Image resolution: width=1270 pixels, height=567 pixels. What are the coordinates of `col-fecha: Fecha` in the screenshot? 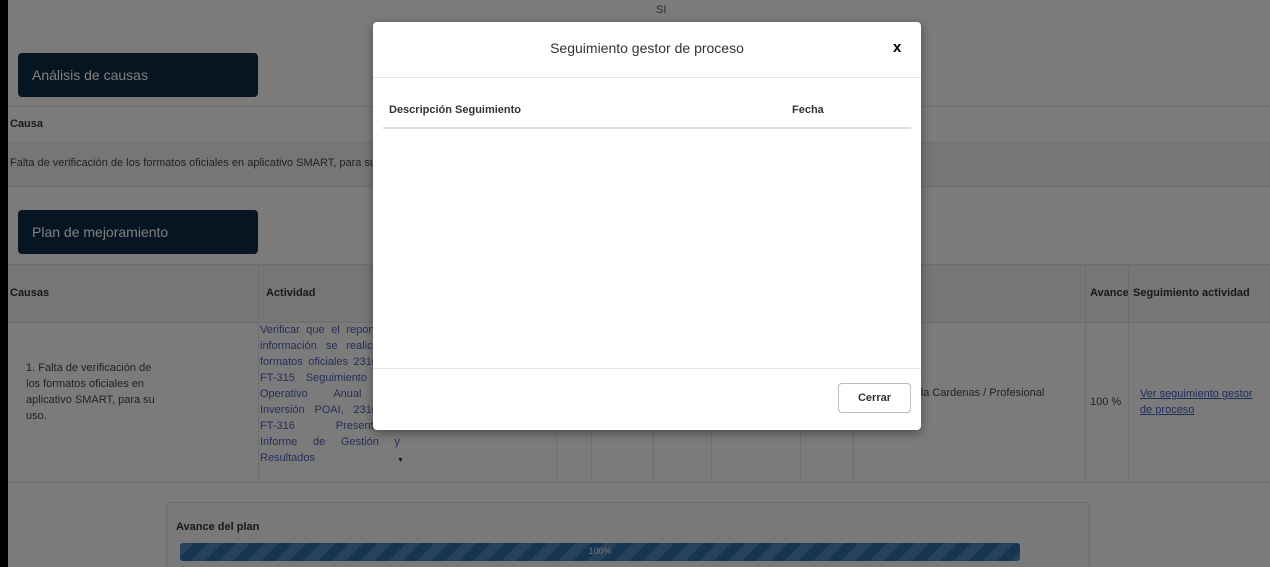 It's located at (808, 110).